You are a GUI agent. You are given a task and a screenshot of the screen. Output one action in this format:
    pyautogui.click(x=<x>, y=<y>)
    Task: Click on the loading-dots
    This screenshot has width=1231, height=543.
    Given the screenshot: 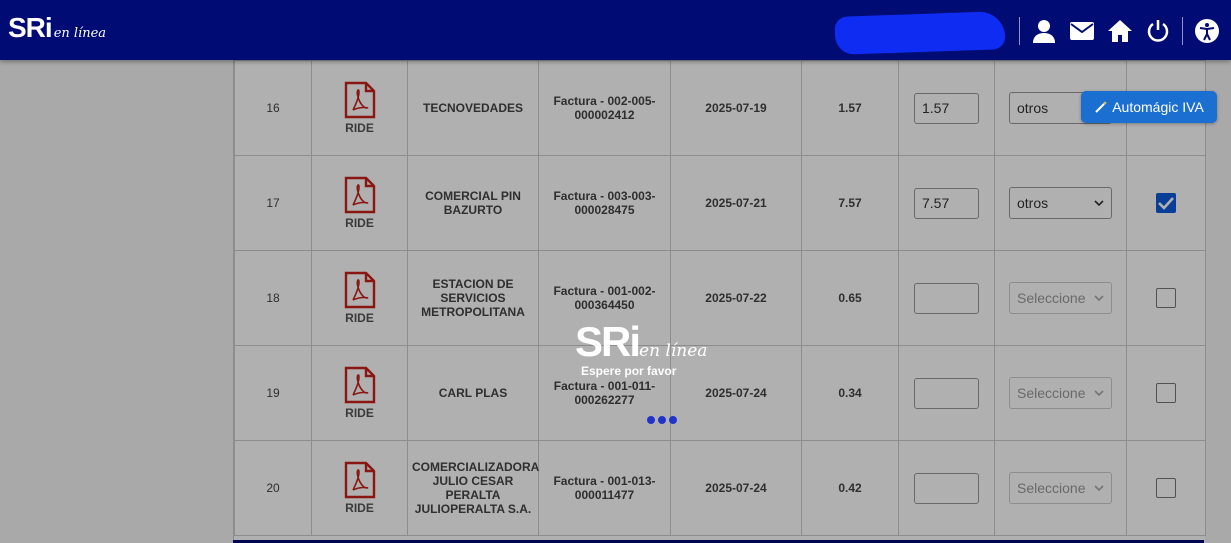 What is the action you would take?
    pyautogui.click(x=662, y=420)
    